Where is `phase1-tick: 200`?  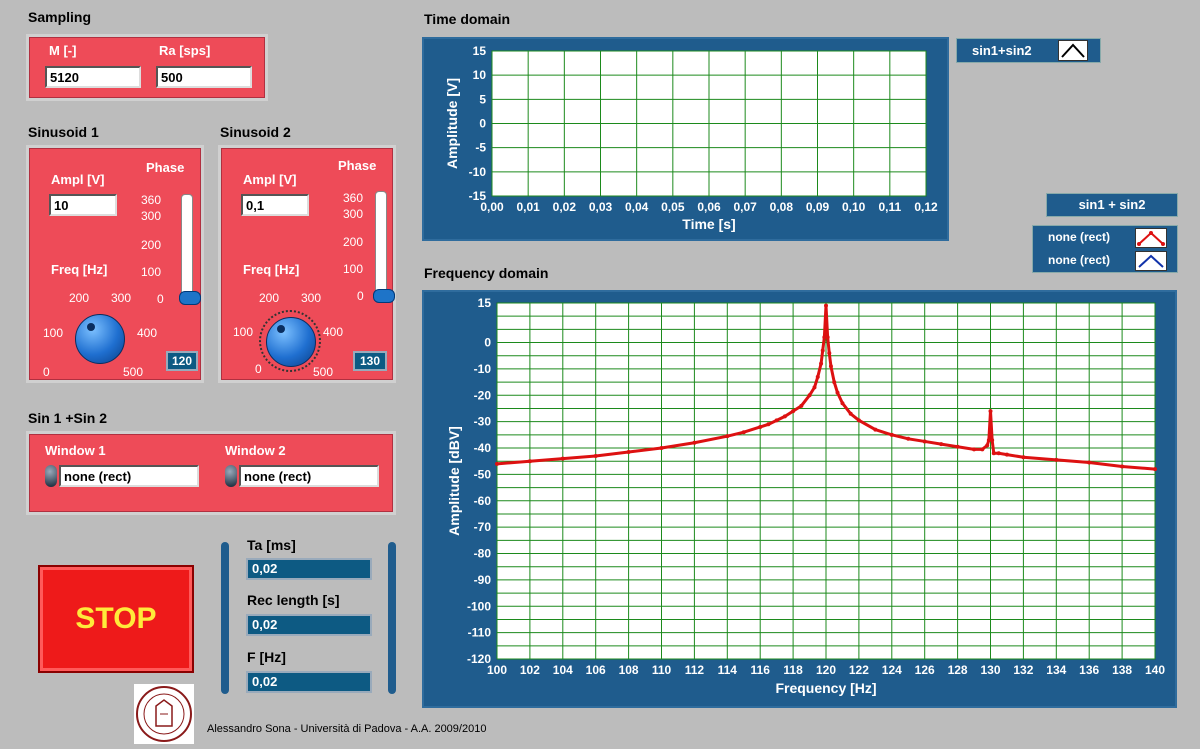
phase1-tick: 200 is located at coordinates (151, 245).